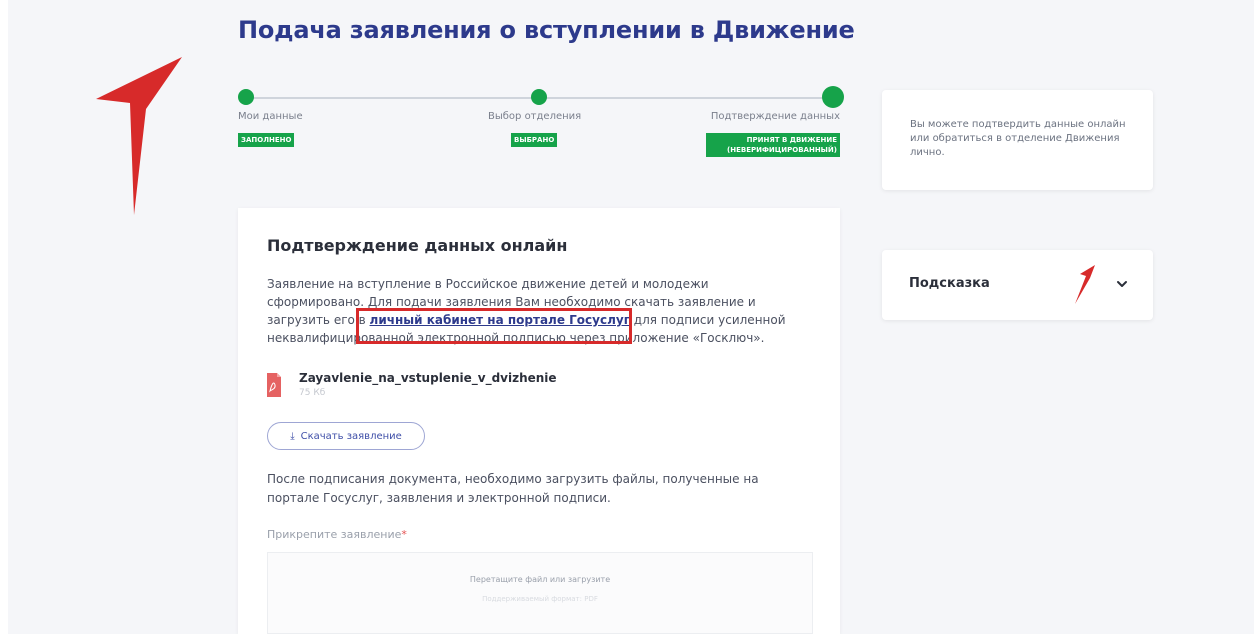  Describe the element at coordinates (775, 116) in the screenshot. I see `step-3-label: Подтверждение данных` at that location.